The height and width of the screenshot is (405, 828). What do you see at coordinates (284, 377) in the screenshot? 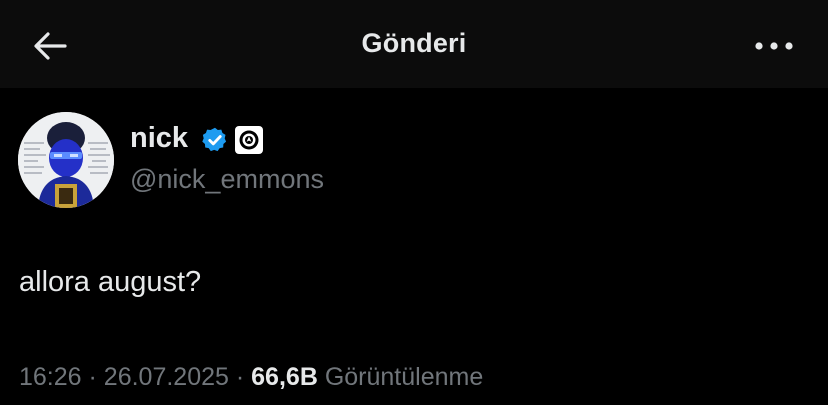
I see `views-count: 66,6B` at bounding box center [284, 377].